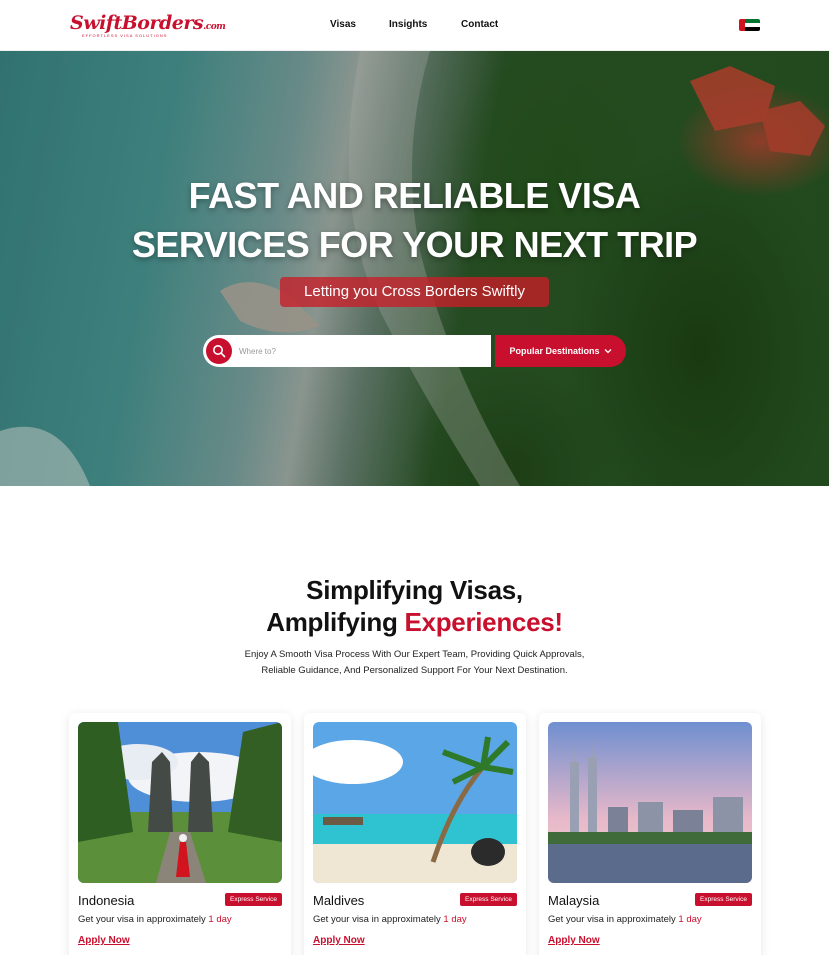 This screenshot has width=829, height=955. I want to click on chevron-down-icon, so click(607, 351).